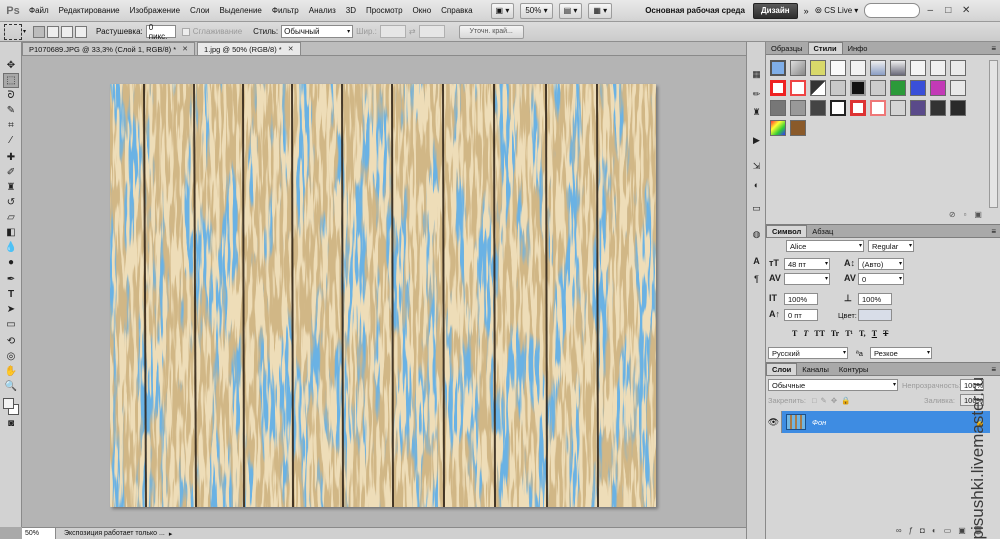 The image size is (1000, 539). What do you see at coordinates (875, 299) in the screenshot?
I see `horizontal-scale-input: 100%` at bounding box center [875, 299].